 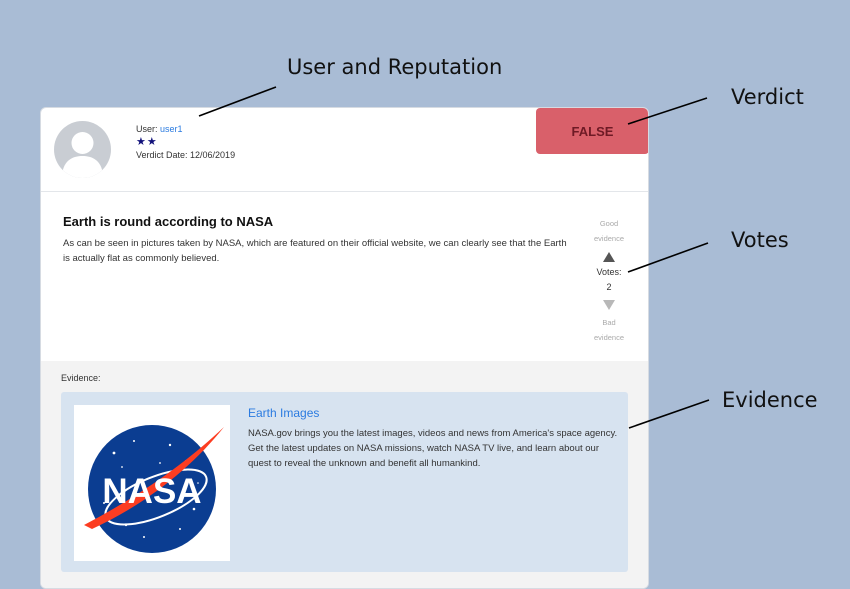 What do you see at coordinates (609, 223) in the screenshot?
I see `good-evidence-label-1: Good` at bounding box center [609, 223].